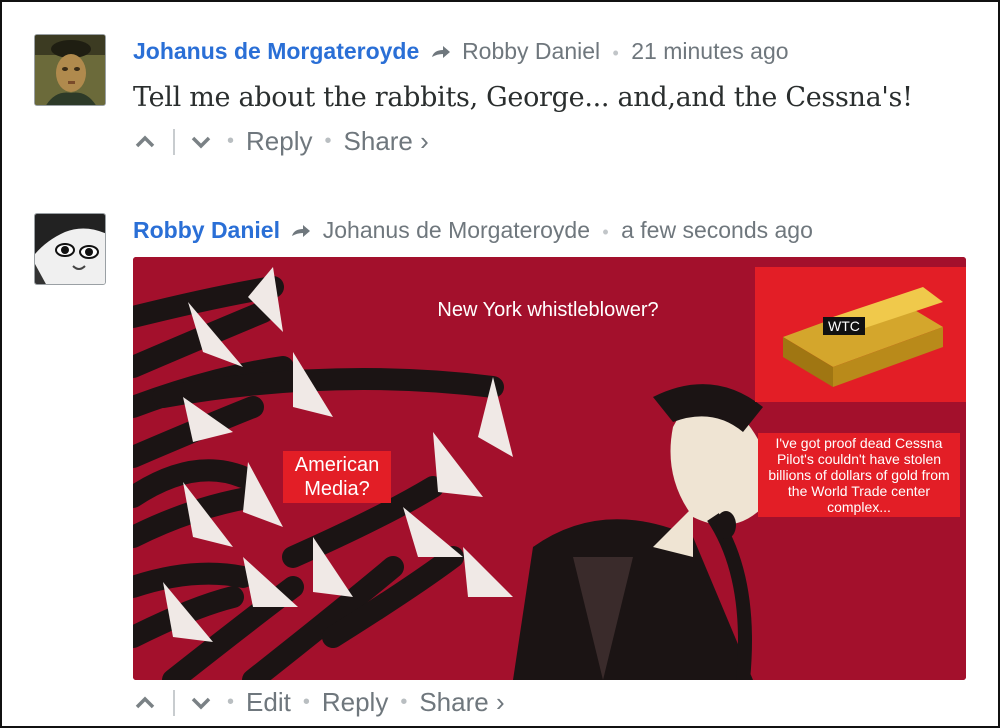 Image resolution: width=1000 pixels, height=728 pixels. I want to click on edit-button: Edit, so click(268, 702).